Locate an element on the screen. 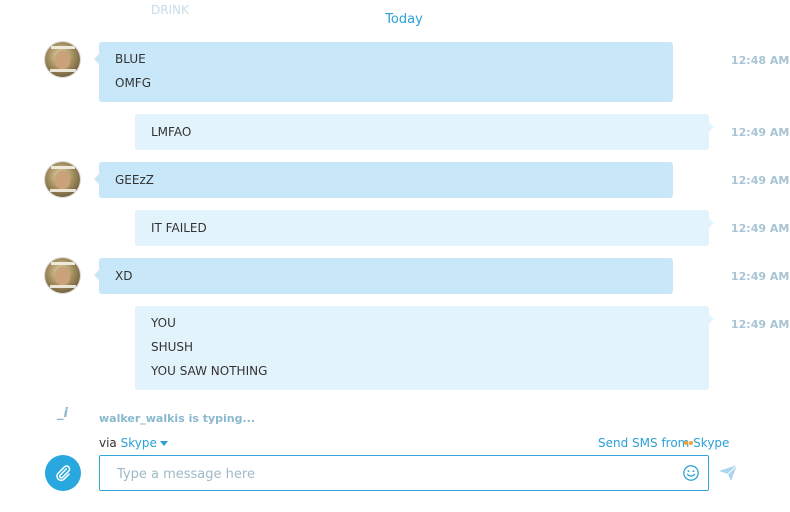  pencil-typing-icon: _i is located at coordinates (62, 413).